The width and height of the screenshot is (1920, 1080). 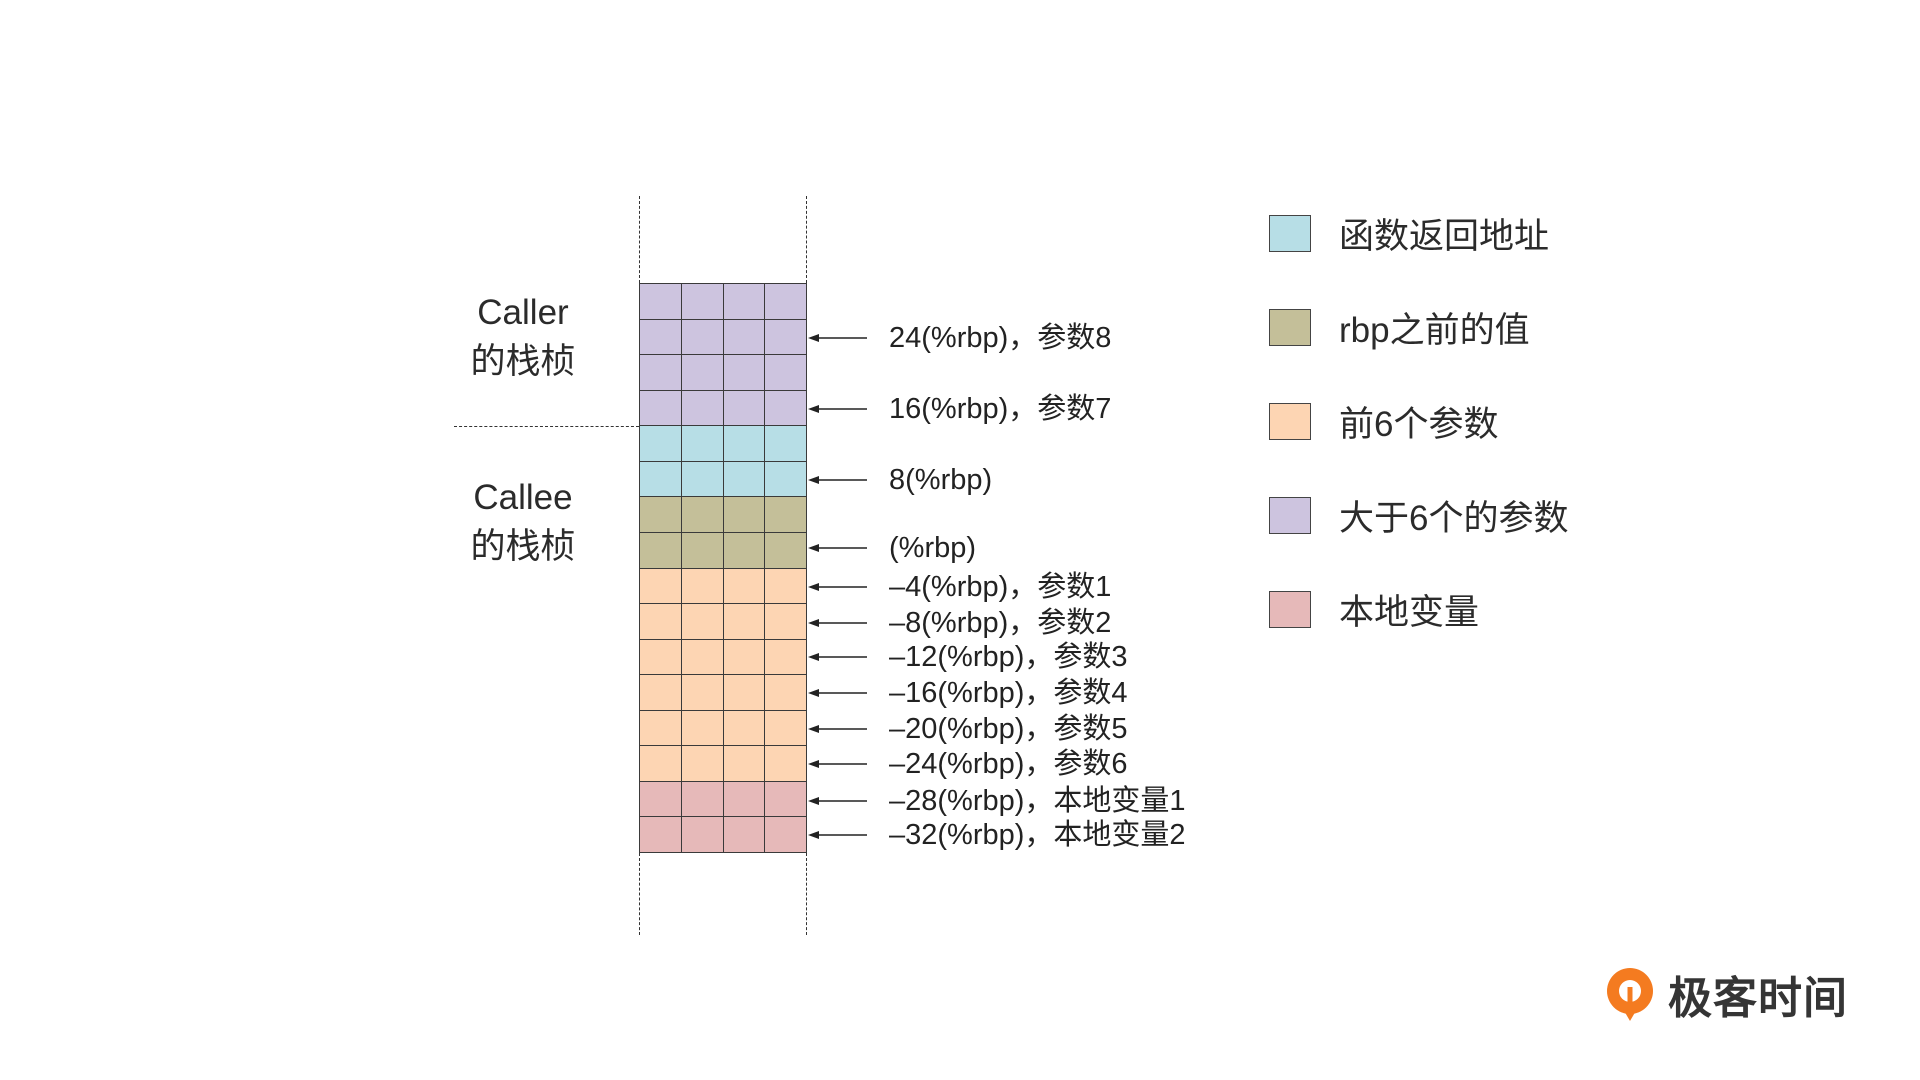 I want to click on legend-item-return-address: 函数返回地址, so click(x=1409, y=235).